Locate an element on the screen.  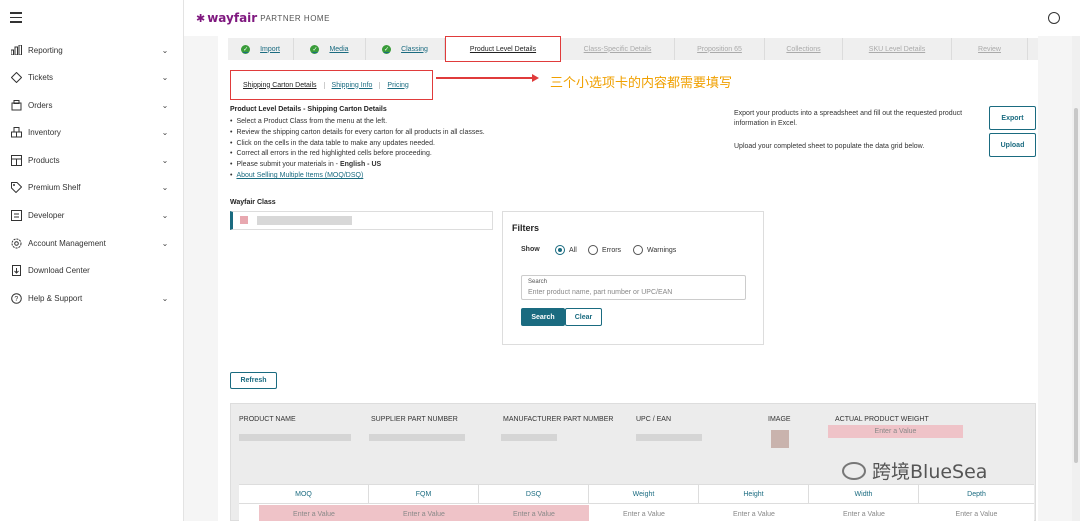
sidebar-item-label: Tickets is located at coordinates (41, 77).